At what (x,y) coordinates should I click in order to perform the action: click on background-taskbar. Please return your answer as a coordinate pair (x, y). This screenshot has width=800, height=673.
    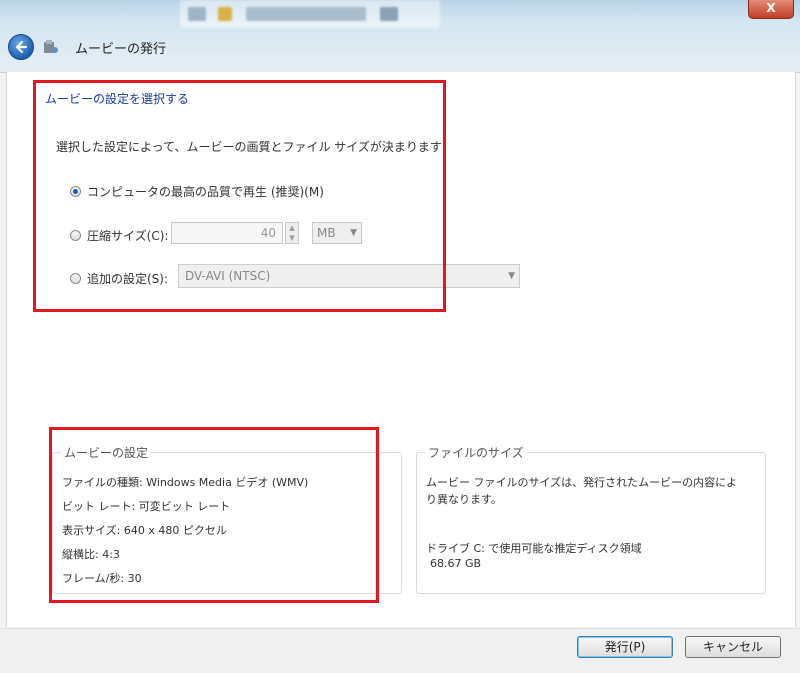
    Looking at the image, I should click on (310, 14).